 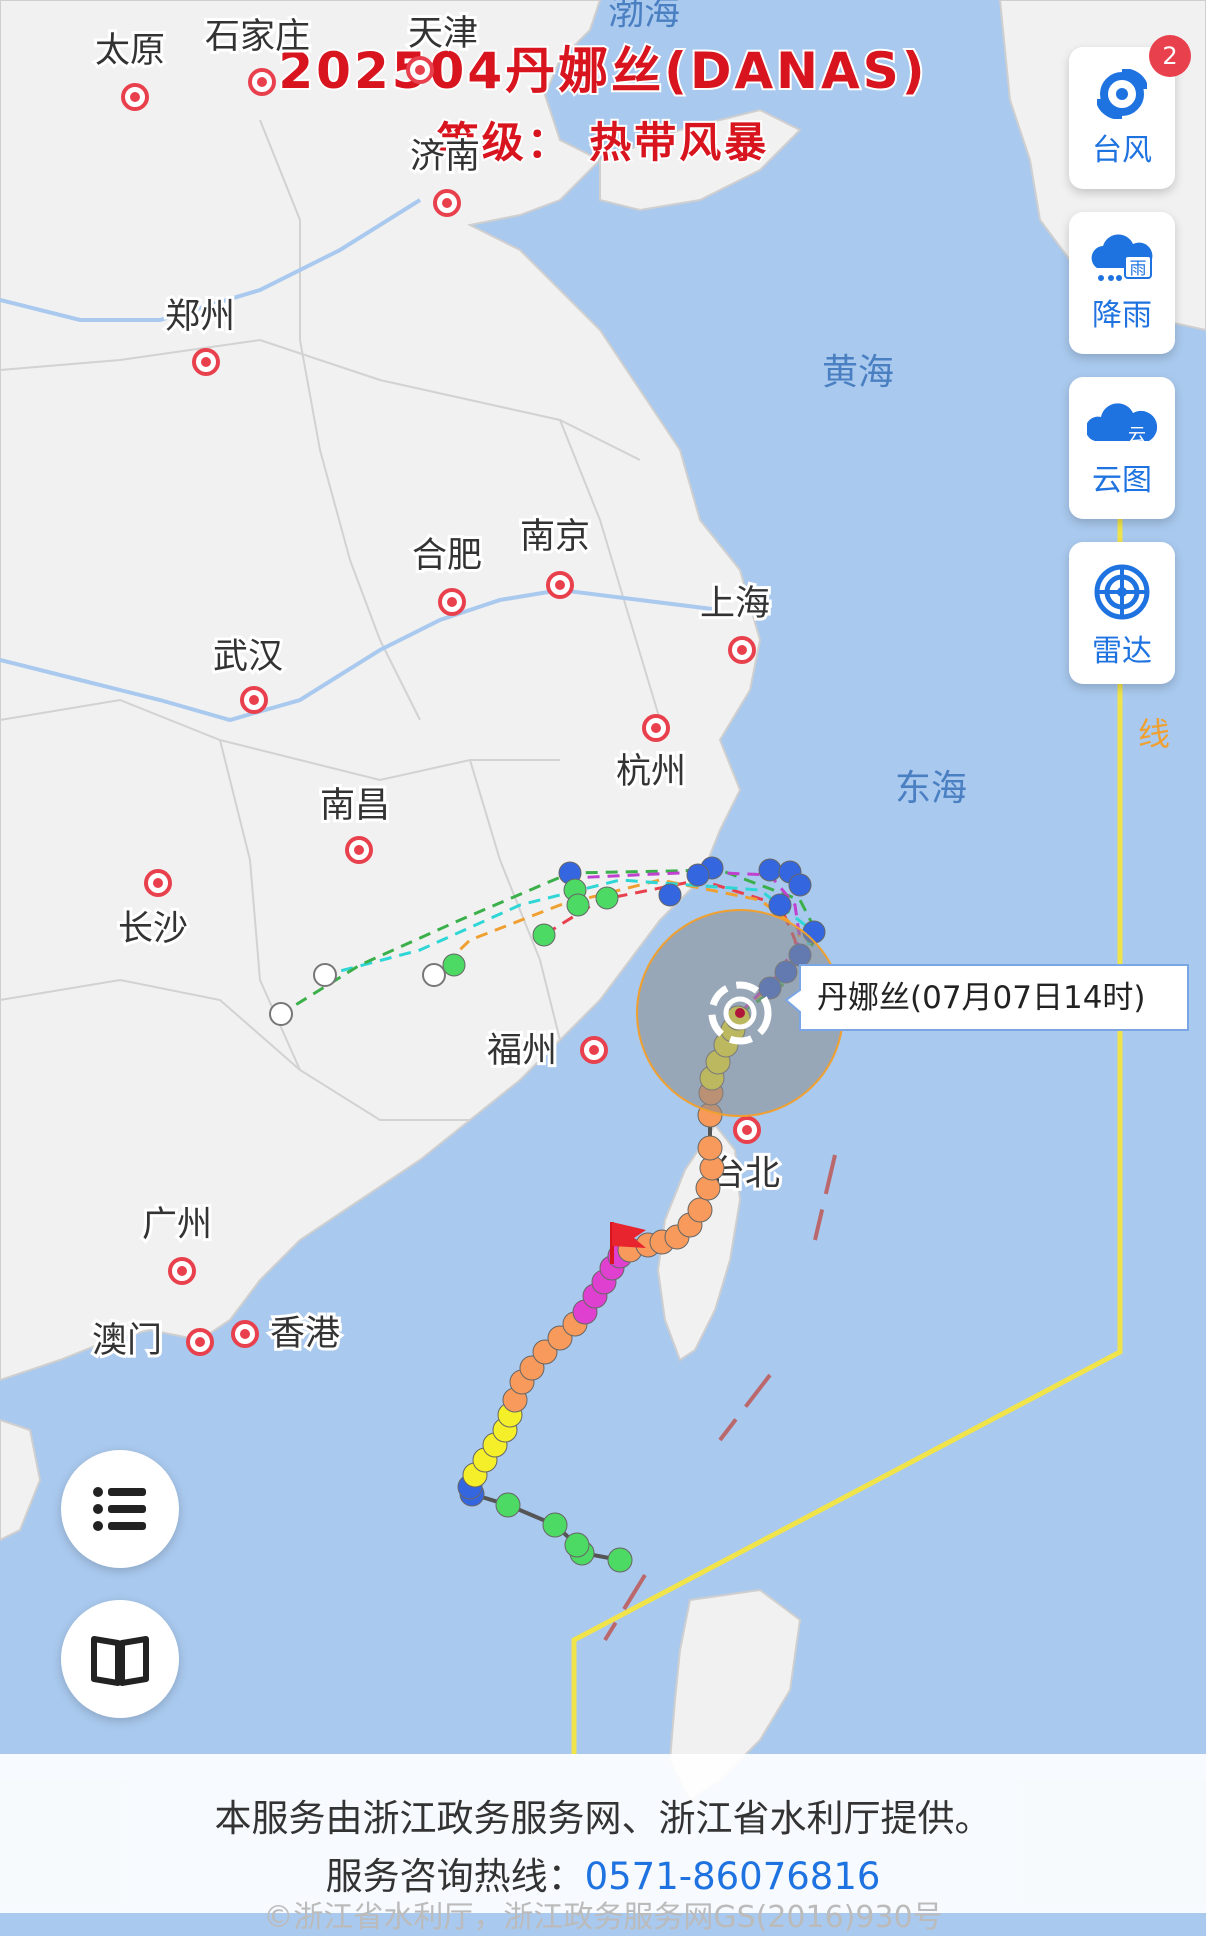 I want to click on typhoon-title: 202504丹娜丝(DANAS), so click(x=602, y=71).